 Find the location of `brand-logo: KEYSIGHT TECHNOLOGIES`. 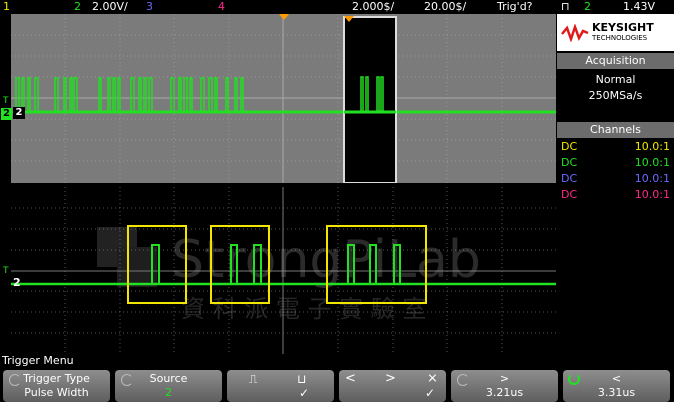

brand-logo: KEYSIGHT TECHNOLOGIES is located at coordinates (615, 32).